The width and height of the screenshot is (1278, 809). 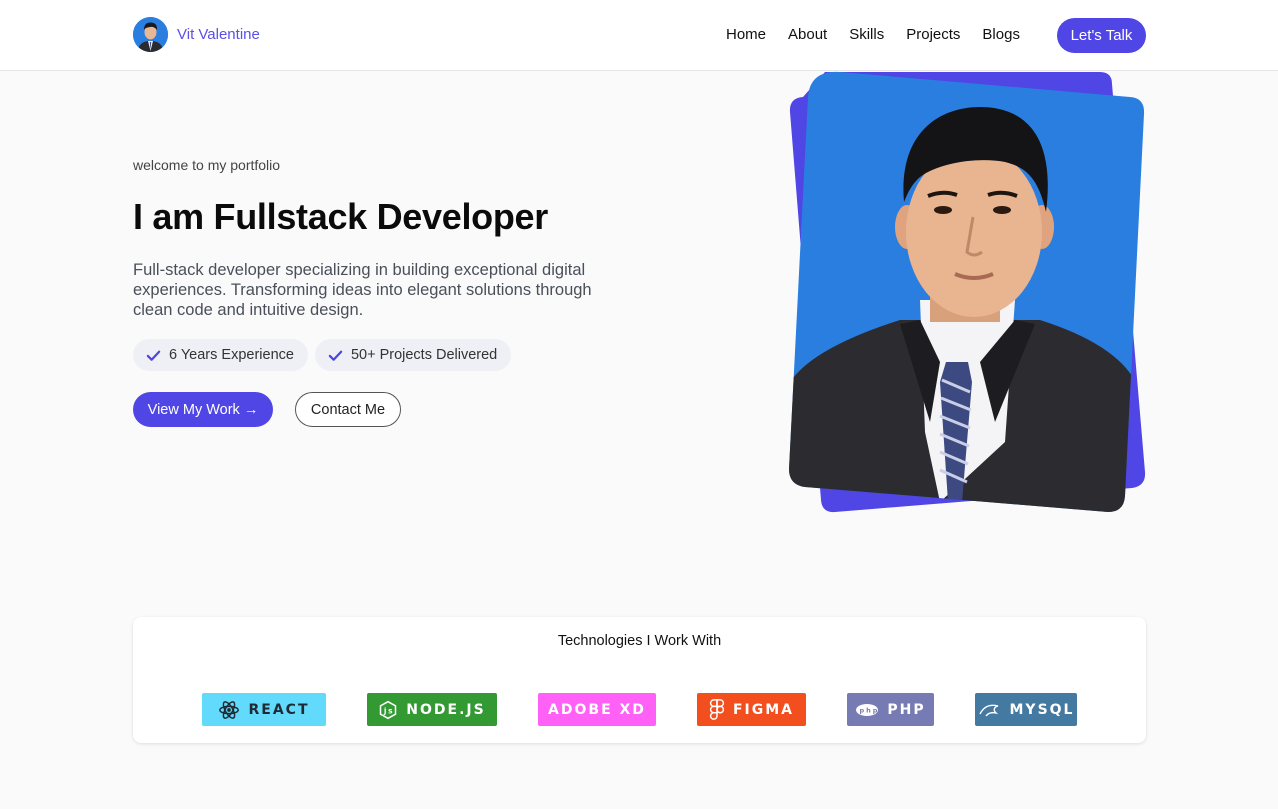 I want to click on main-nav: Home About Skills Projects Blogs, so click(x=873, y=34).